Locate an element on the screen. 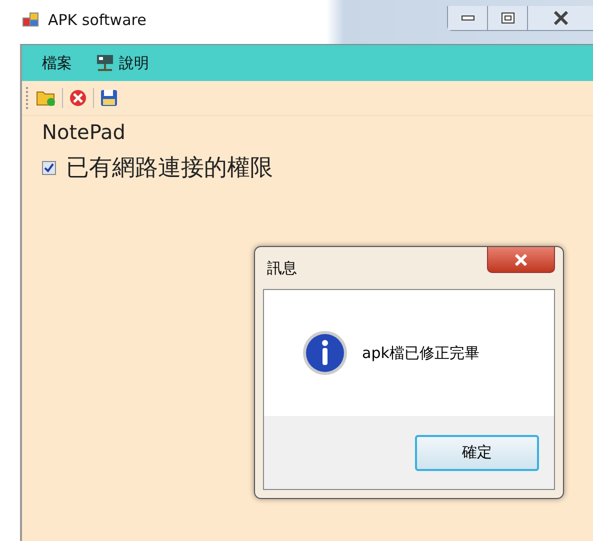  permission-checkbox is located at coordinates (49, 167).